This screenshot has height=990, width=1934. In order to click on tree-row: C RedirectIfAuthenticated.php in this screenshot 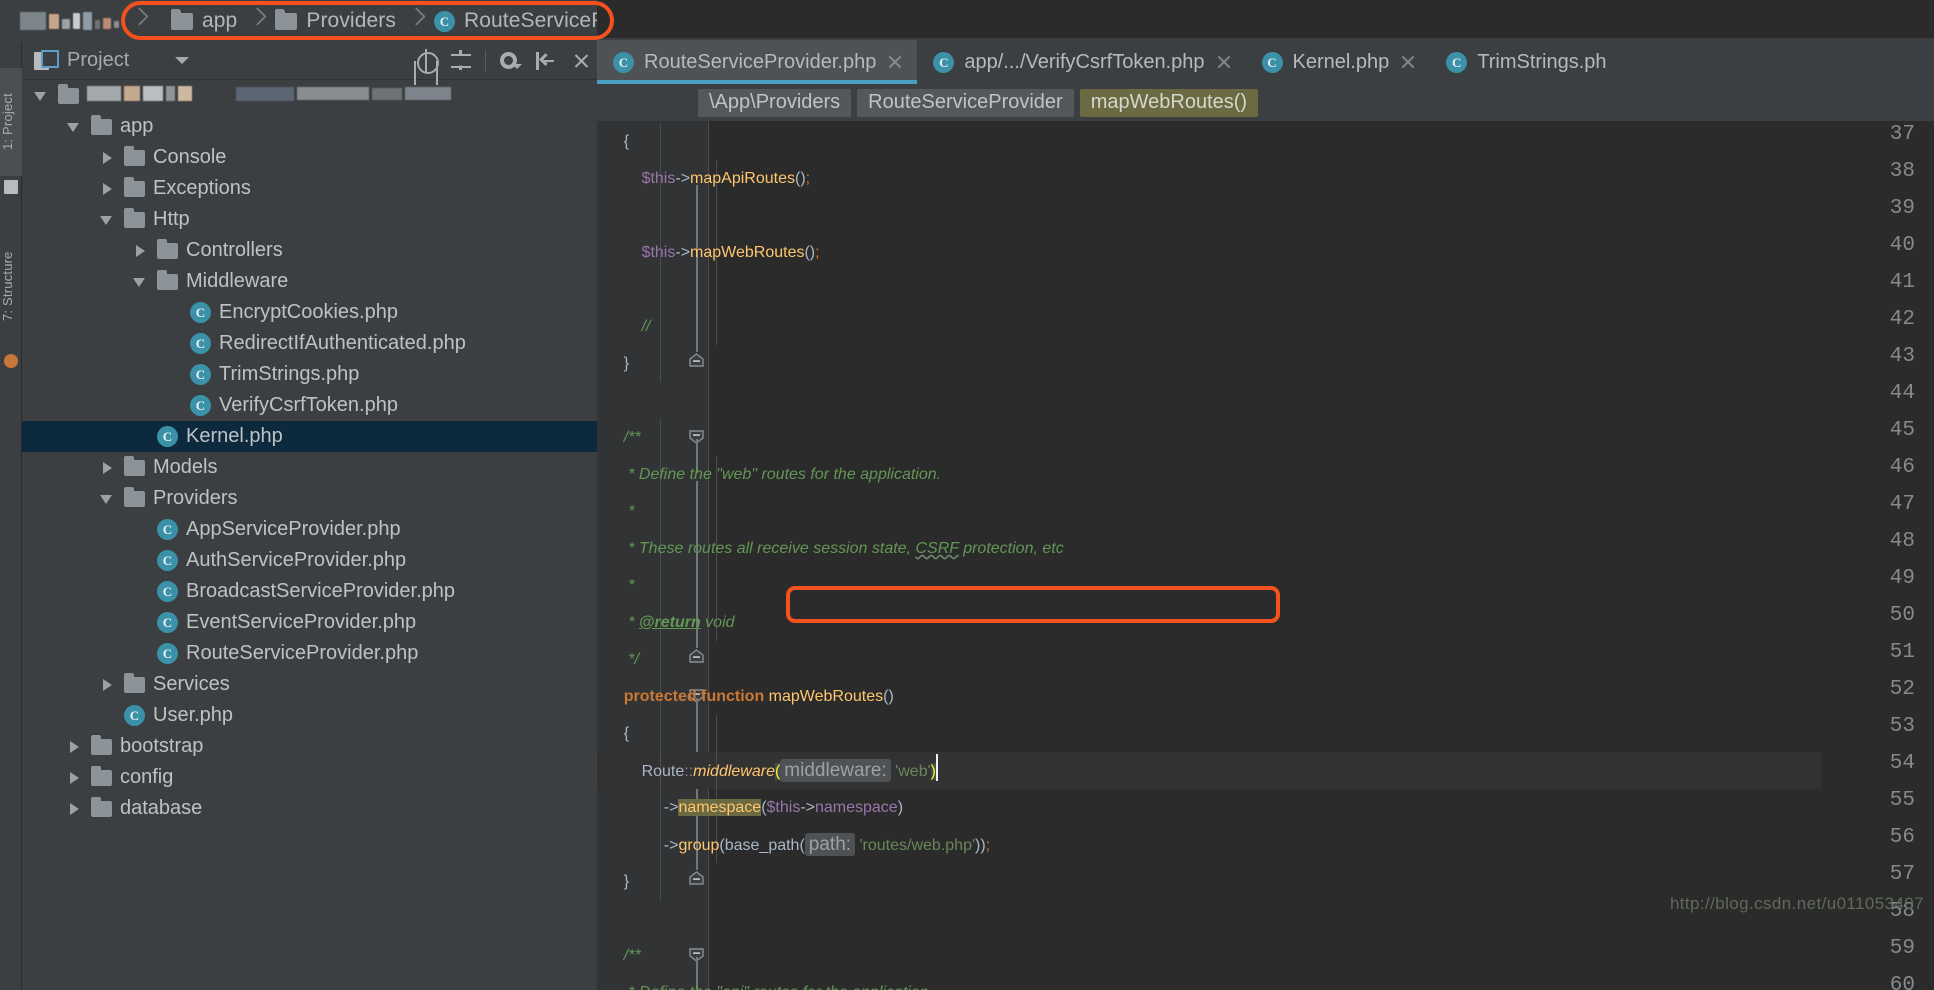, I will do `click(309, 343)`.